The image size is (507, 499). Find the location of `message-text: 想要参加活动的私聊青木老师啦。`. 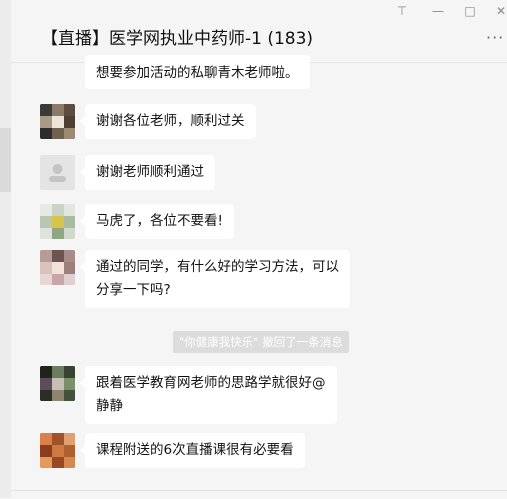

message-text: 想要参加活动的私聊青木老师啦。 is located at coordinates (197, 73).